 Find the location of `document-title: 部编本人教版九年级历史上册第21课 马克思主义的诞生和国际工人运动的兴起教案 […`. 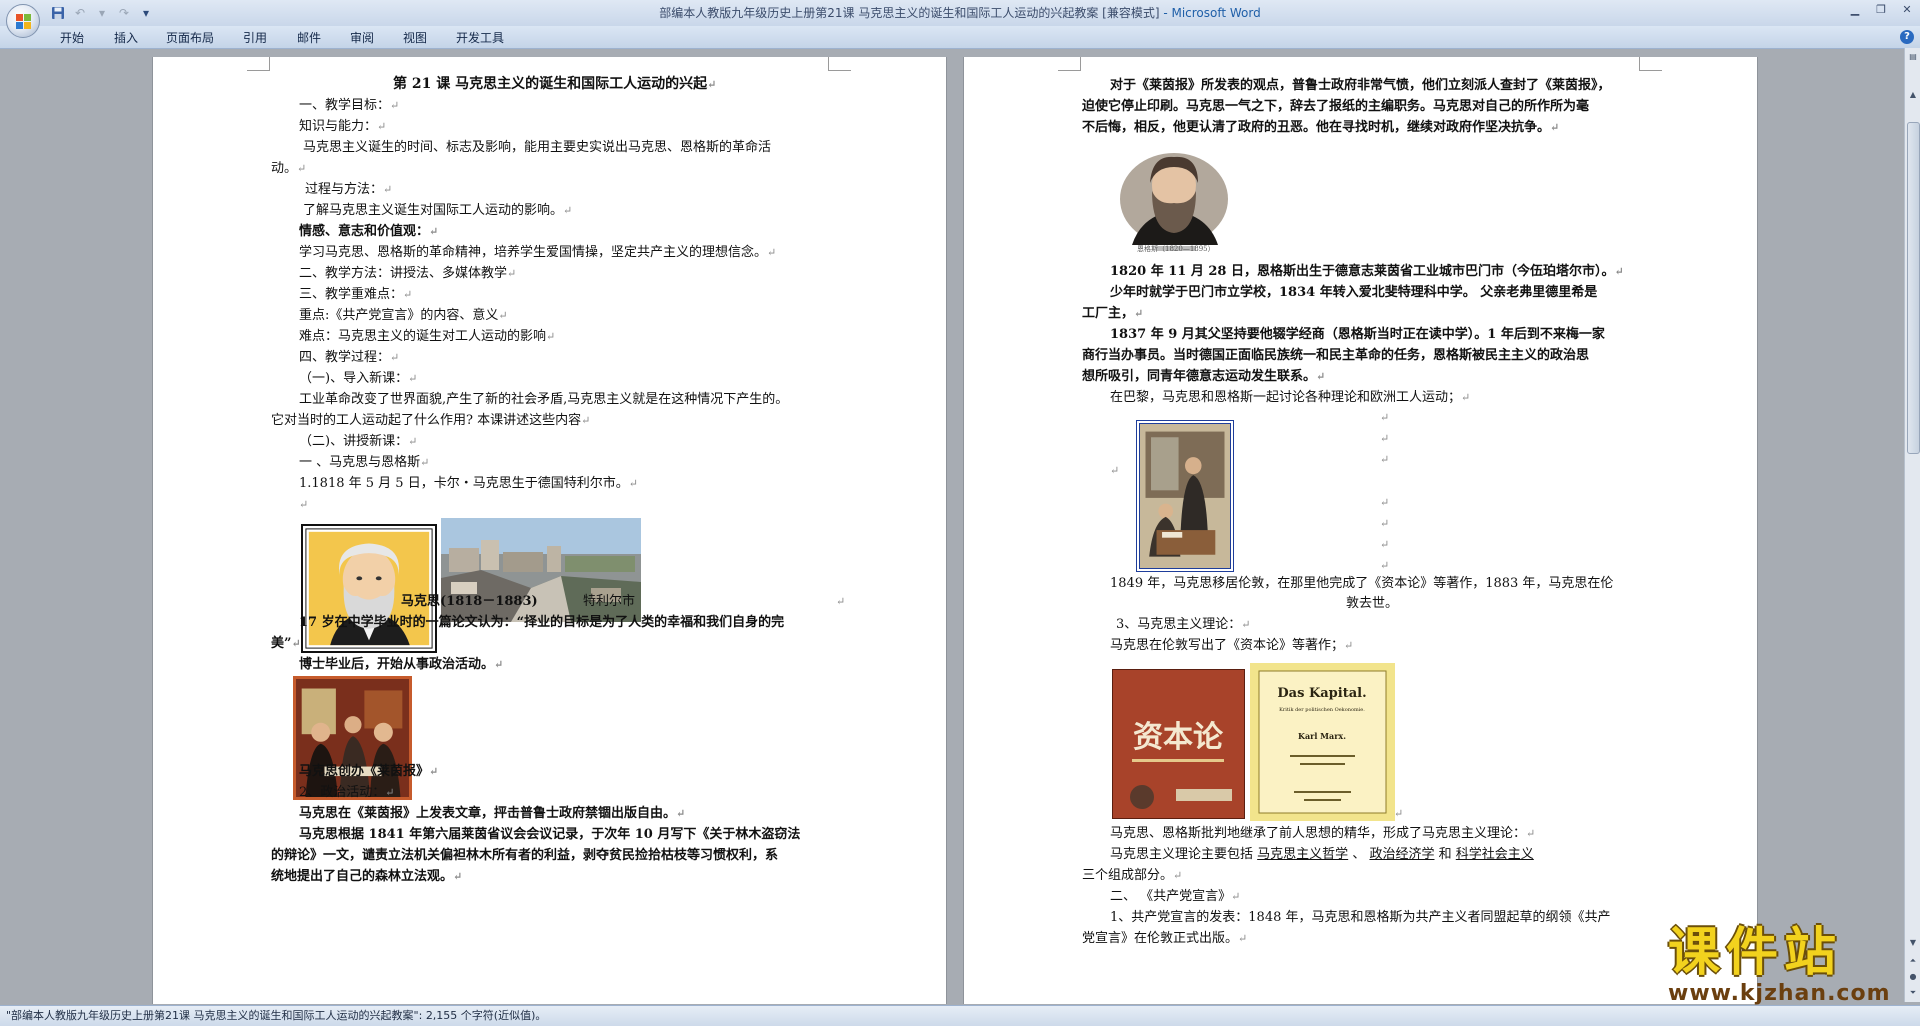

document-title: 部编本人教版九年级历史上册第21课 马克思主义的诞生和国际工人运动的兴起教案 [… is located at coordinates (909, 13).